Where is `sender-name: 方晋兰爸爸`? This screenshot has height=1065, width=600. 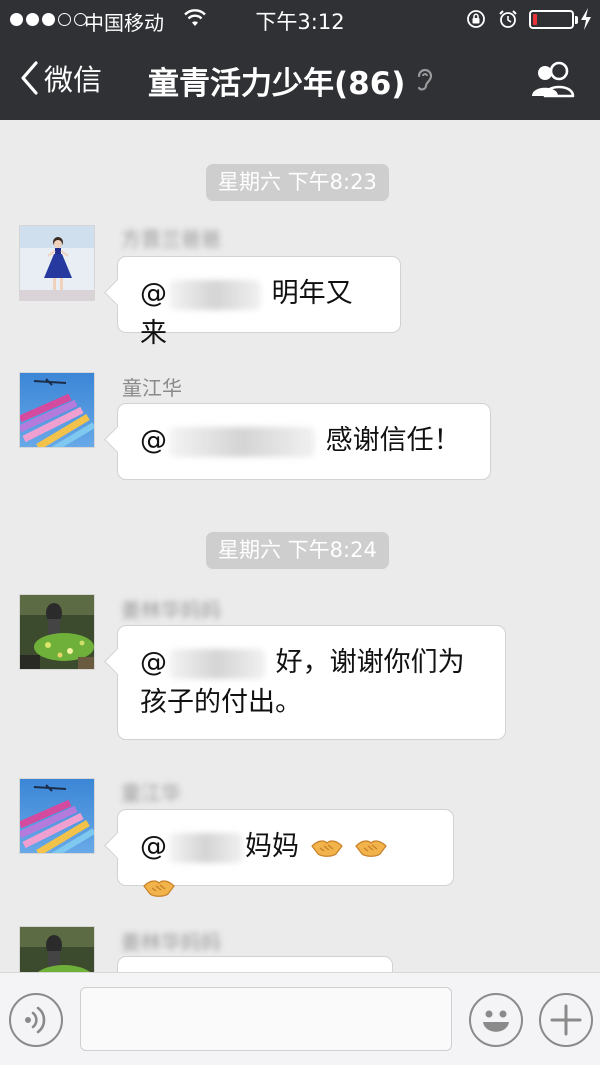 sender-name: 方晋兰爸爸 is located at coordinates (171, 239).